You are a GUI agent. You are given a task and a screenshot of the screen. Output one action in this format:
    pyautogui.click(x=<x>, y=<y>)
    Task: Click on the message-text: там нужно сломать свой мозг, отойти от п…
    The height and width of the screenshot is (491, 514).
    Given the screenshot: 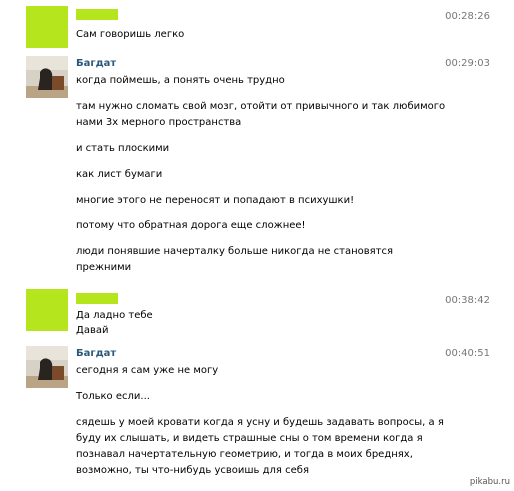 What is the action you would take?
    pyautogui.click(x=261, y=106)
    